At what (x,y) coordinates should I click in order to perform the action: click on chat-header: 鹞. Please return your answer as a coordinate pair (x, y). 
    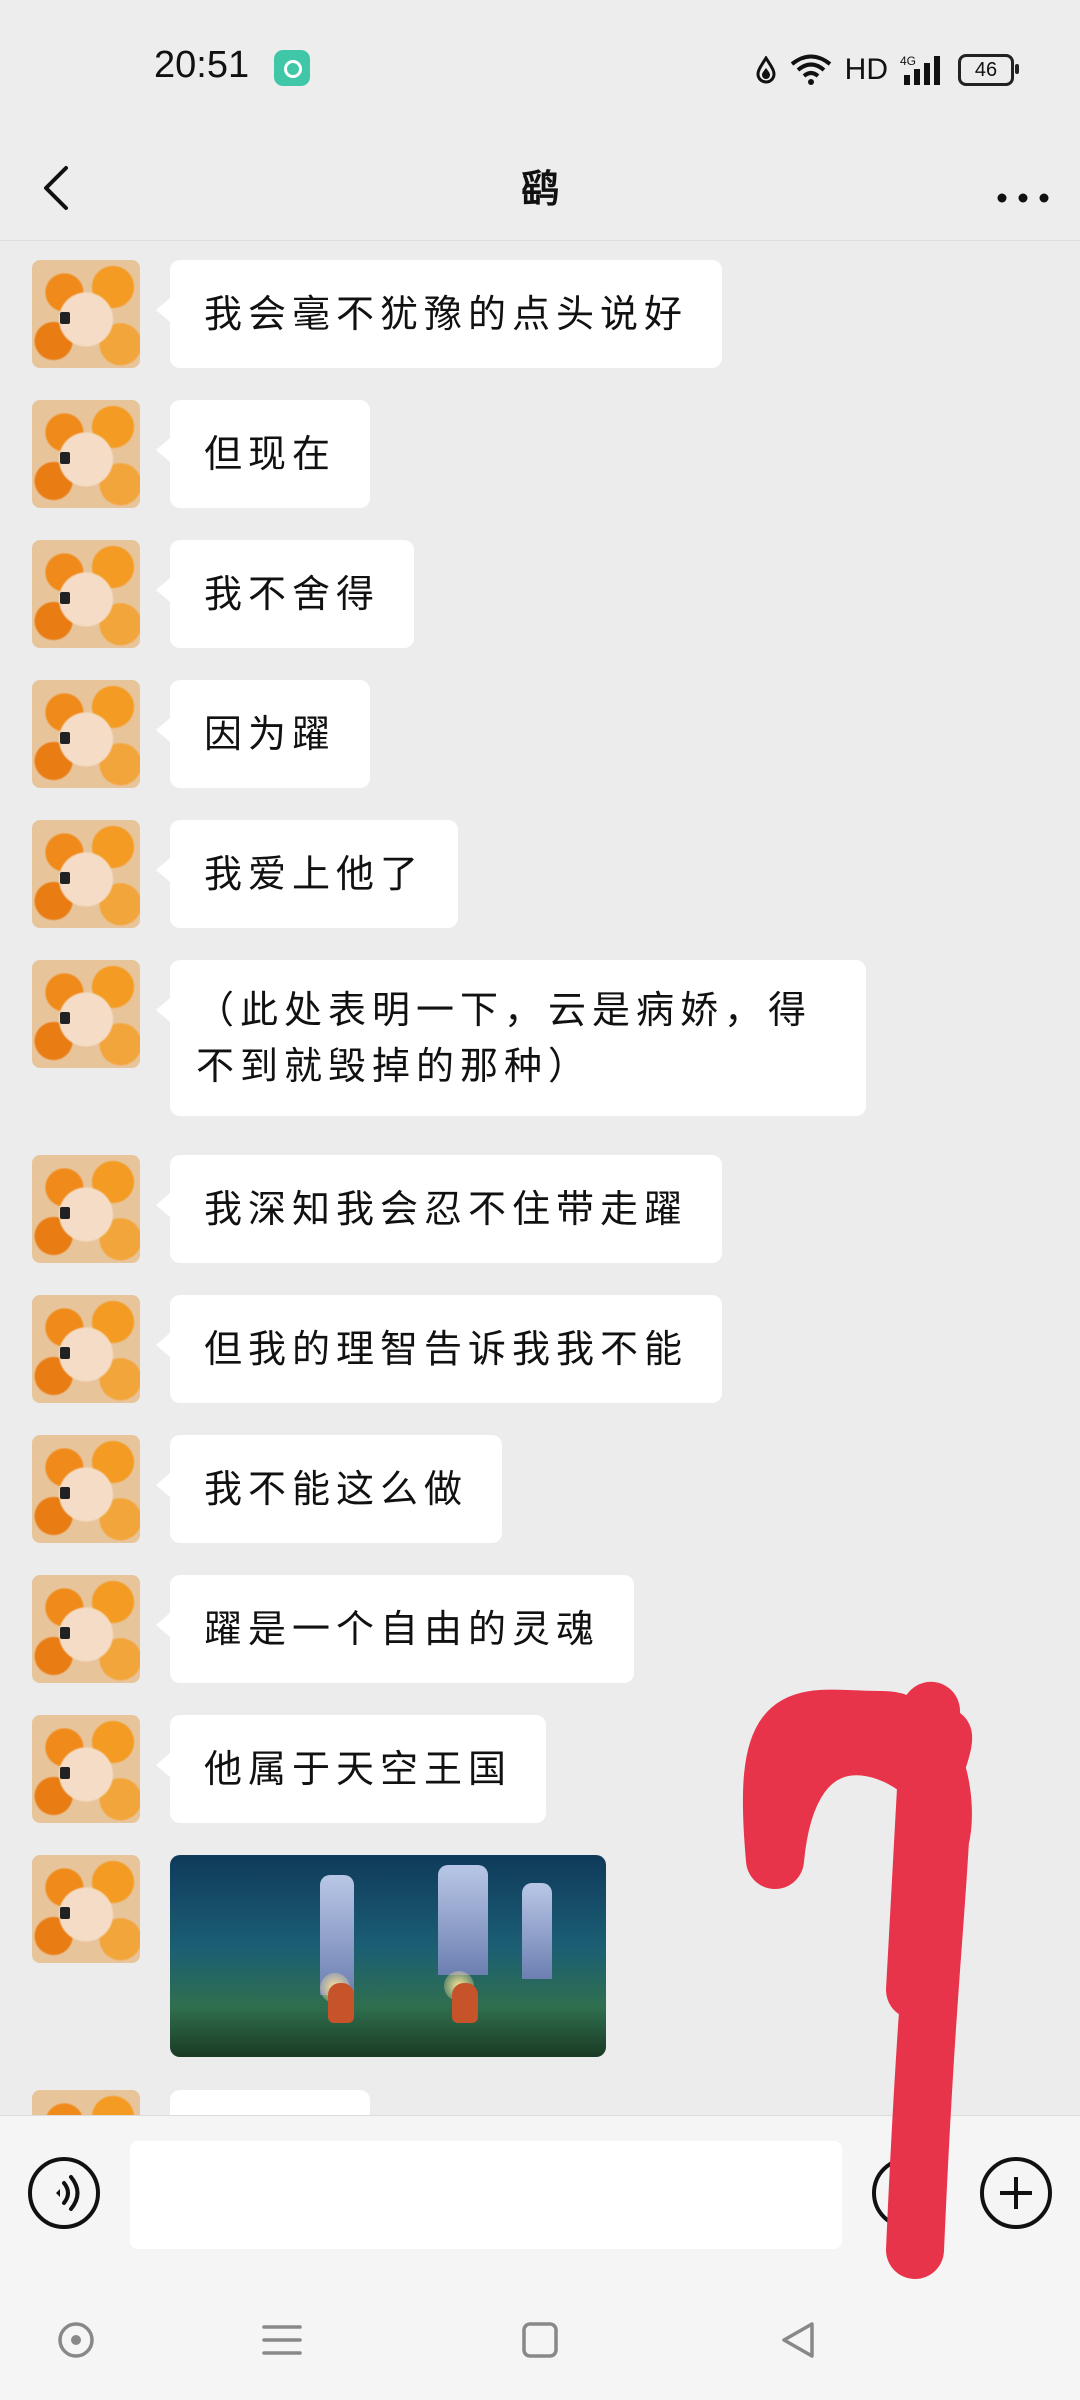
    Looking at the image, I should click on (540, 190).